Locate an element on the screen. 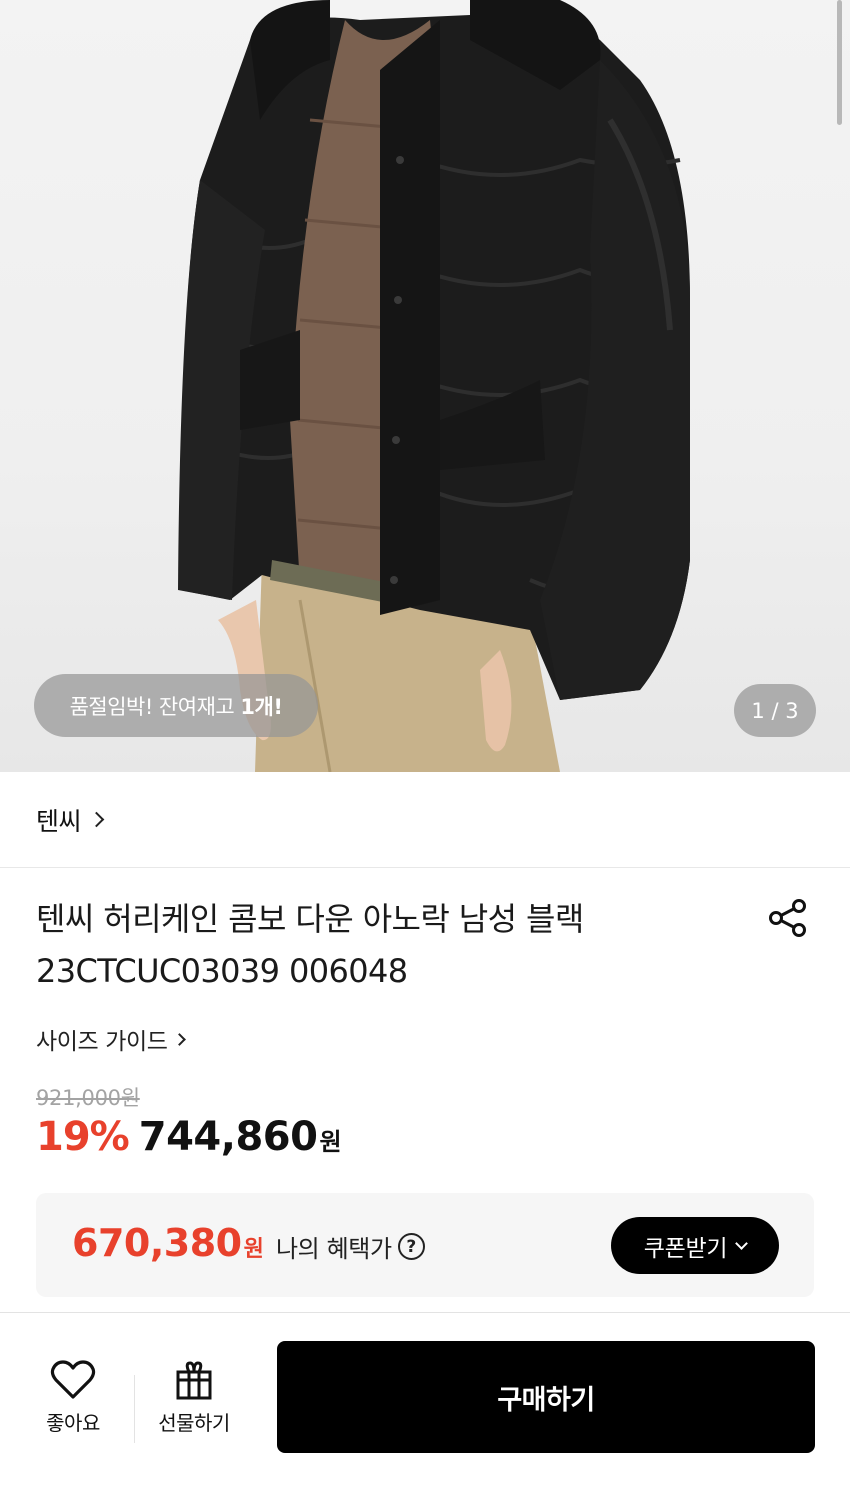 The height and width of the screenshot is (1505, 850). bottom-bar-divider is located at coordinates (134, 1409).